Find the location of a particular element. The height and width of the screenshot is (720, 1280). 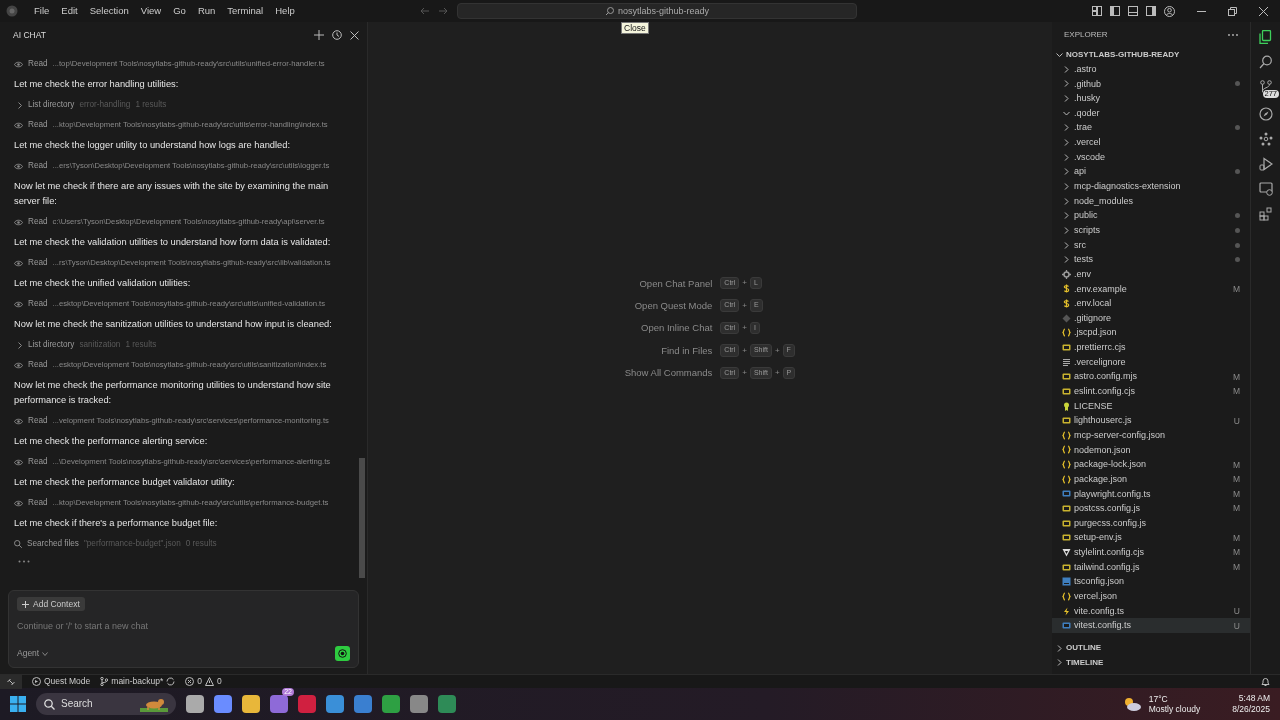

chat-message: Let me check the error handling utilities: is located at coordinates (97, 84).